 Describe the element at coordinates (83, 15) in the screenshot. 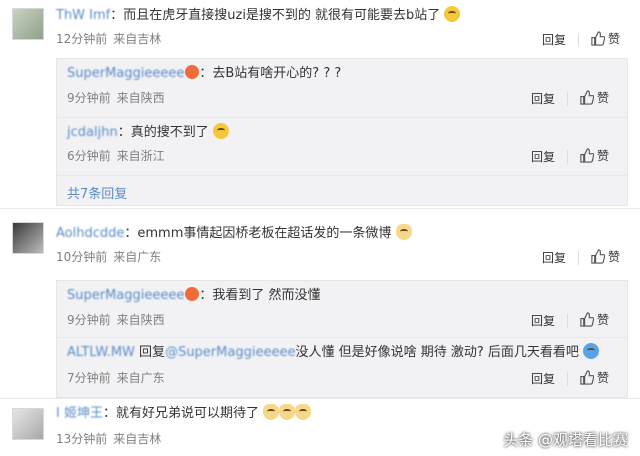

I see `username-link: ThW Imf` at that location.